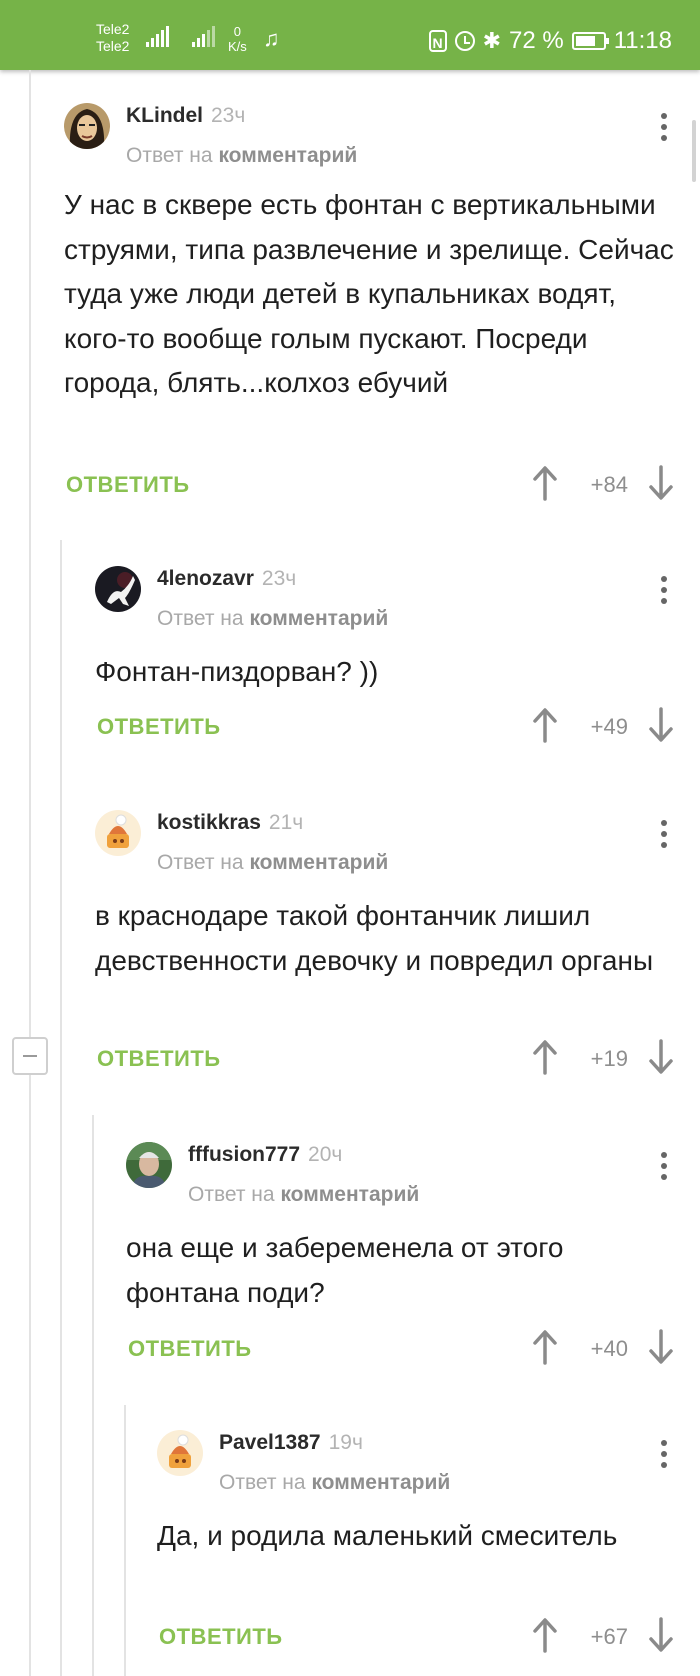  Describe the element at coordinates (205, 578) in the screenshot. I see `author-name: 4lenozavr` at that location.